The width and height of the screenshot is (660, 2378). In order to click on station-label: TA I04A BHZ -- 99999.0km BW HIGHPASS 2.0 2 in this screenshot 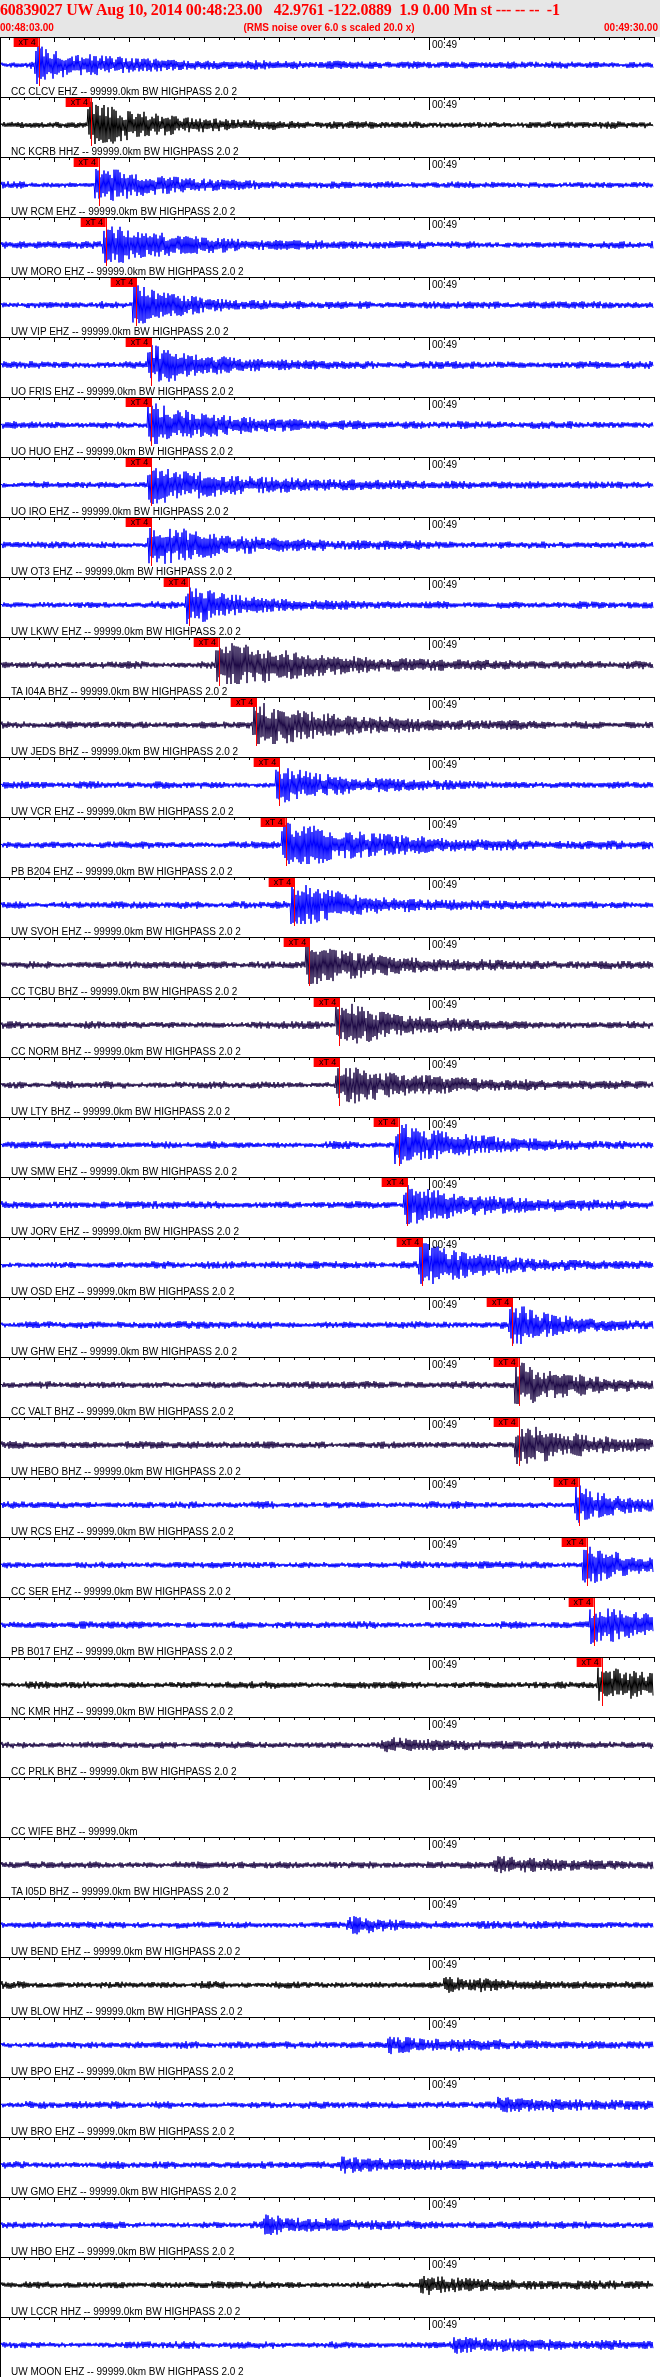, I will do `click(119, 691)`.